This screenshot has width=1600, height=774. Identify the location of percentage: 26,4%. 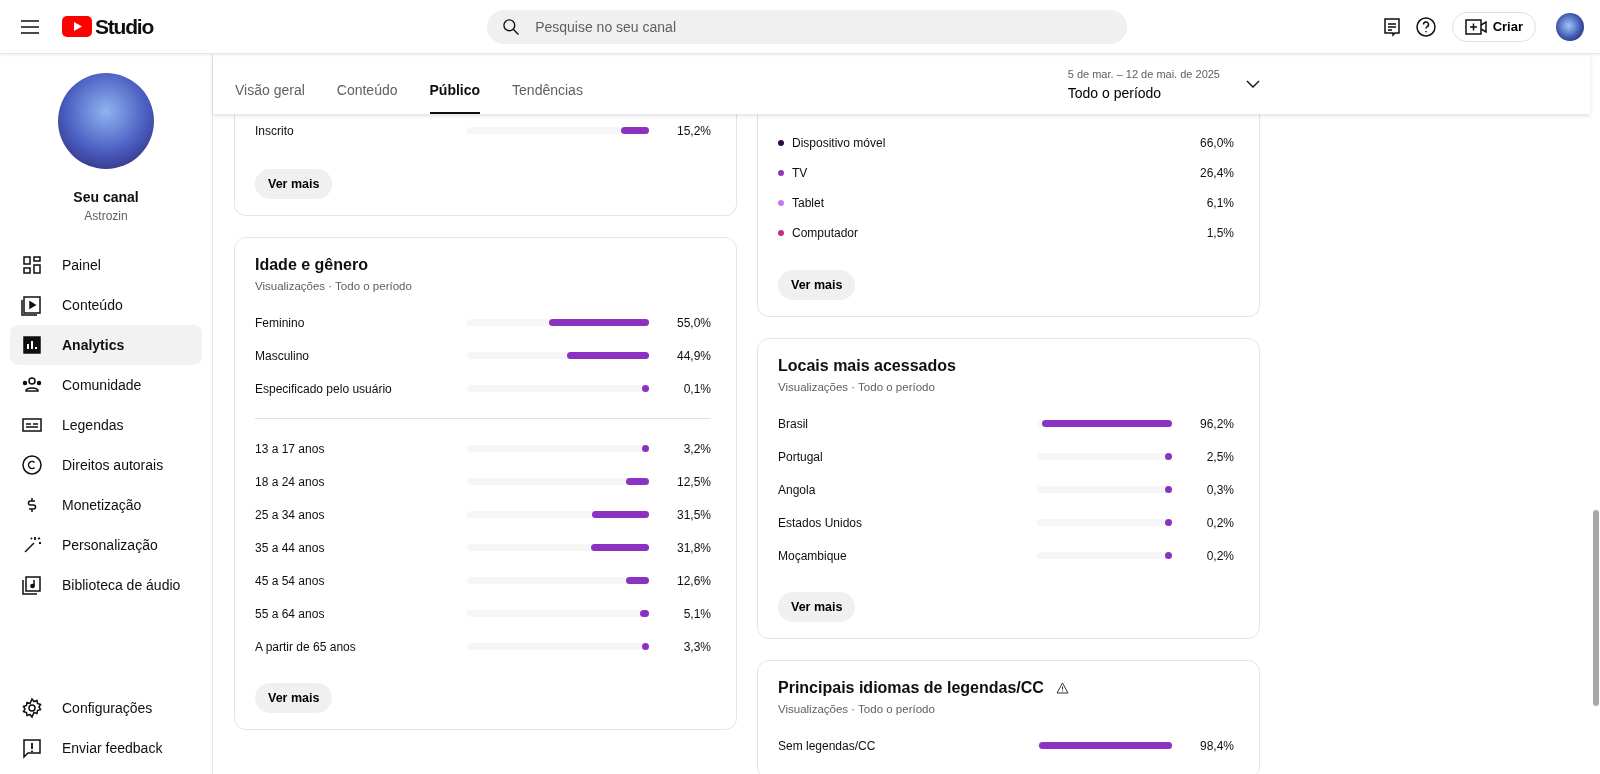
(1216, 173).